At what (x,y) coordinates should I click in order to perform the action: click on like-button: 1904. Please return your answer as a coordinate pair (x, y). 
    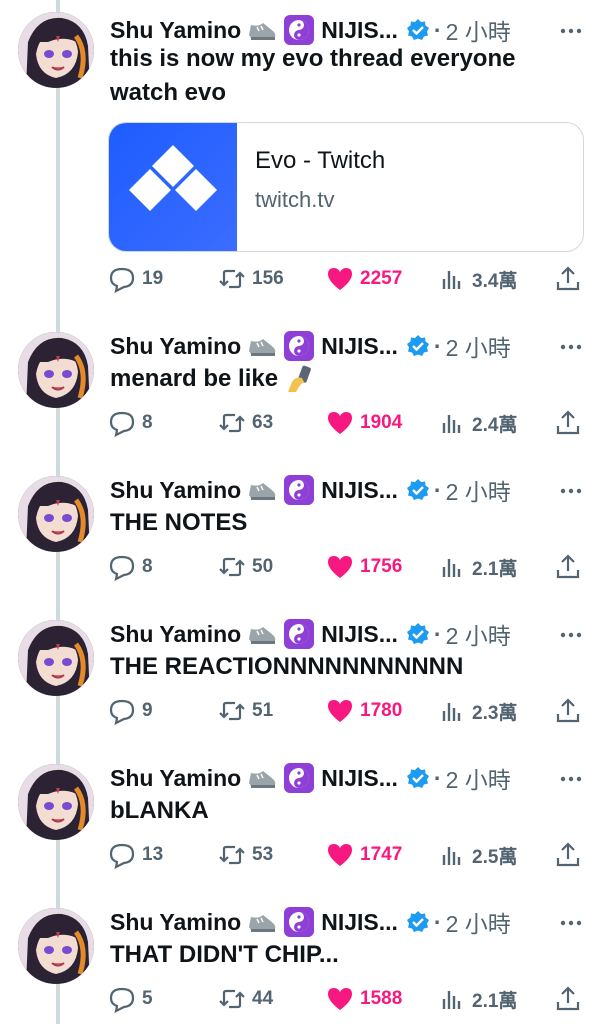
    Looking at the image, I should click on (364, 423).